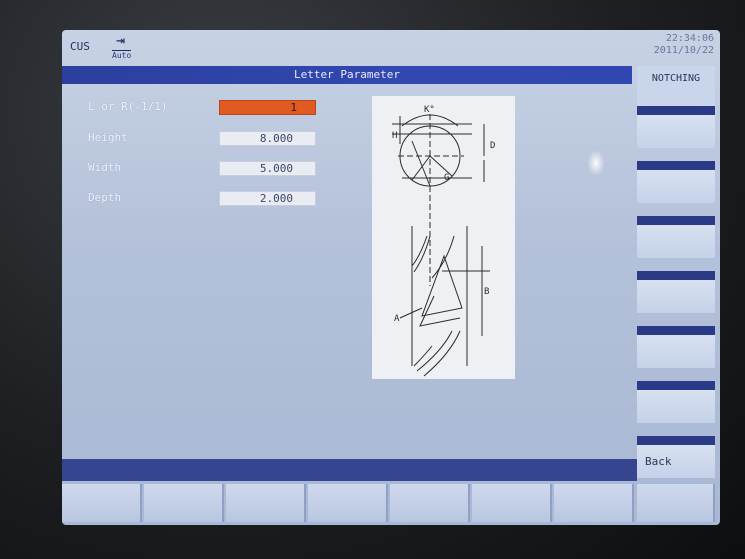 This screenshot has width=745, height=559. What do you see at coordinates (676, 127) in the screenshot?
I see `softkey-v2` at bounding box center [676, 127].